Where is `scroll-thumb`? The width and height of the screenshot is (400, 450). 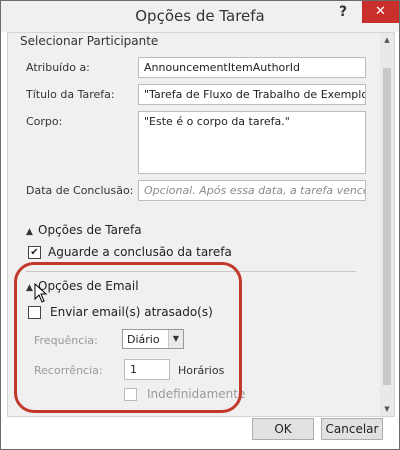 scroll-thumb is located at coordinates (387, 226).